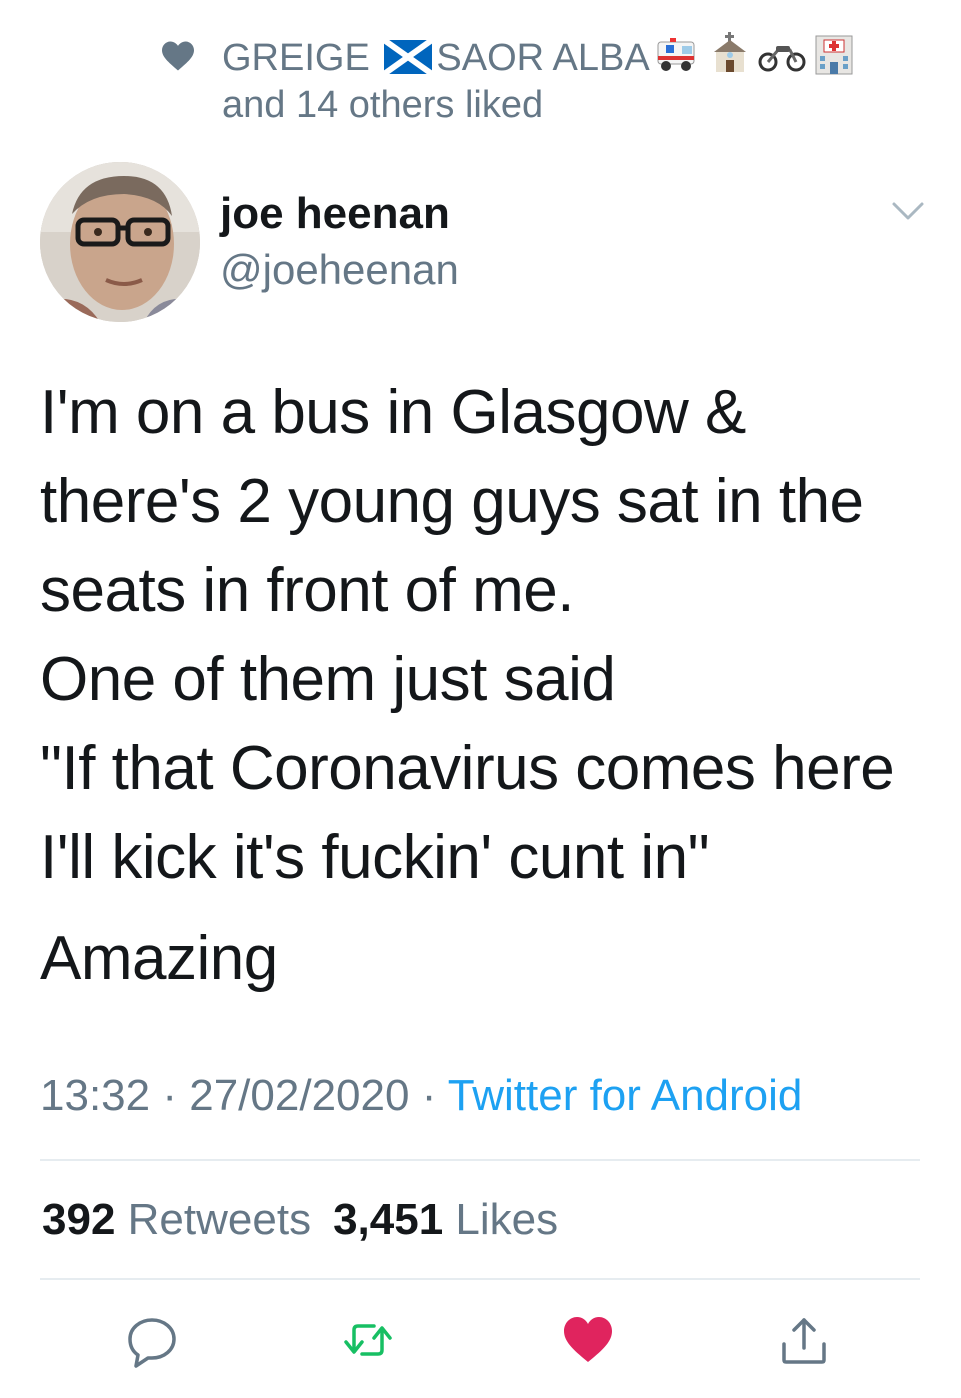 Image resolution: width=961 pixels, height=1398 pixels. Describe the element at coordinates (79, 1219) in the screenshot. I see `retweets-count: 392` at that location.